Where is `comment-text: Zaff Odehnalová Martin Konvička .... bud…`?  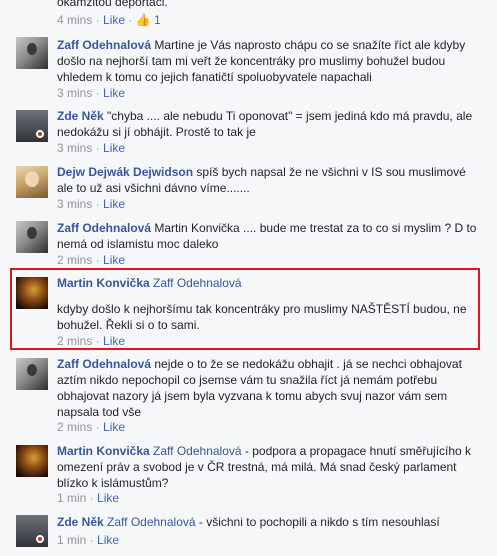 comment-text: Zaff Odehnalová Martin Konvička .... bud… is located at coordinates (267, 236).